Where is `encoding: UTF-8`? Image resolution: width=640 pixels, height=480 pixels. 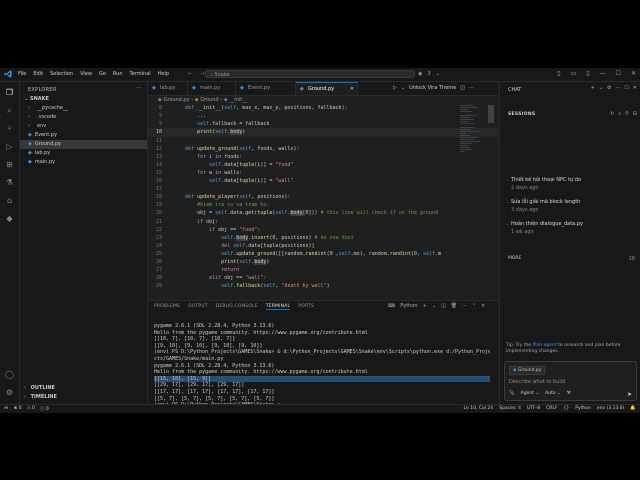 encoding: UTF-8 is located at coordinates (533, 408).